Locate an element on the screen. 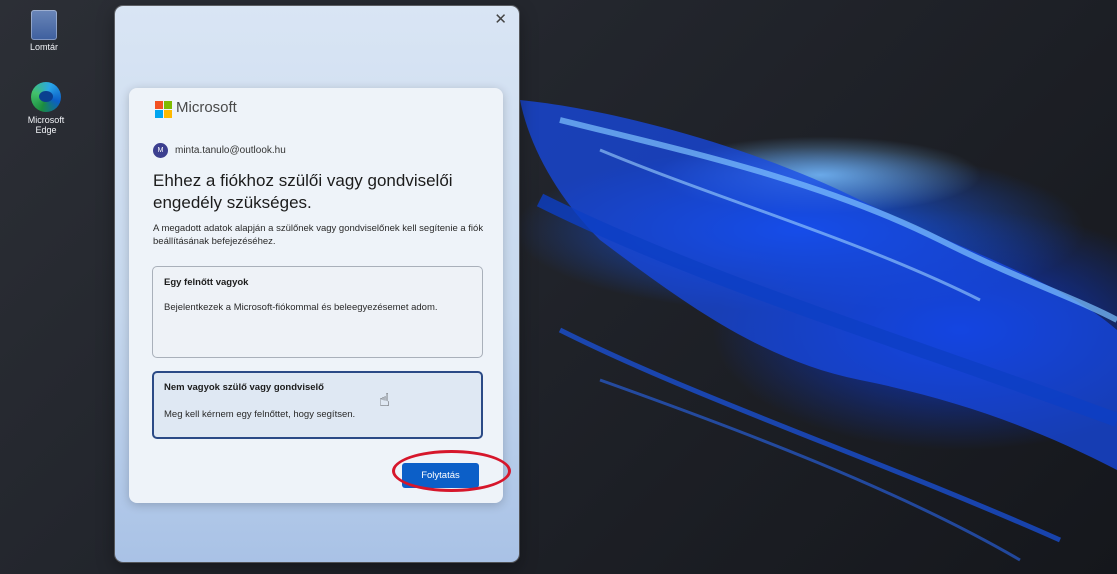  desktop-icon-label: Microsoft Edge is located at coordinates (46, 125).